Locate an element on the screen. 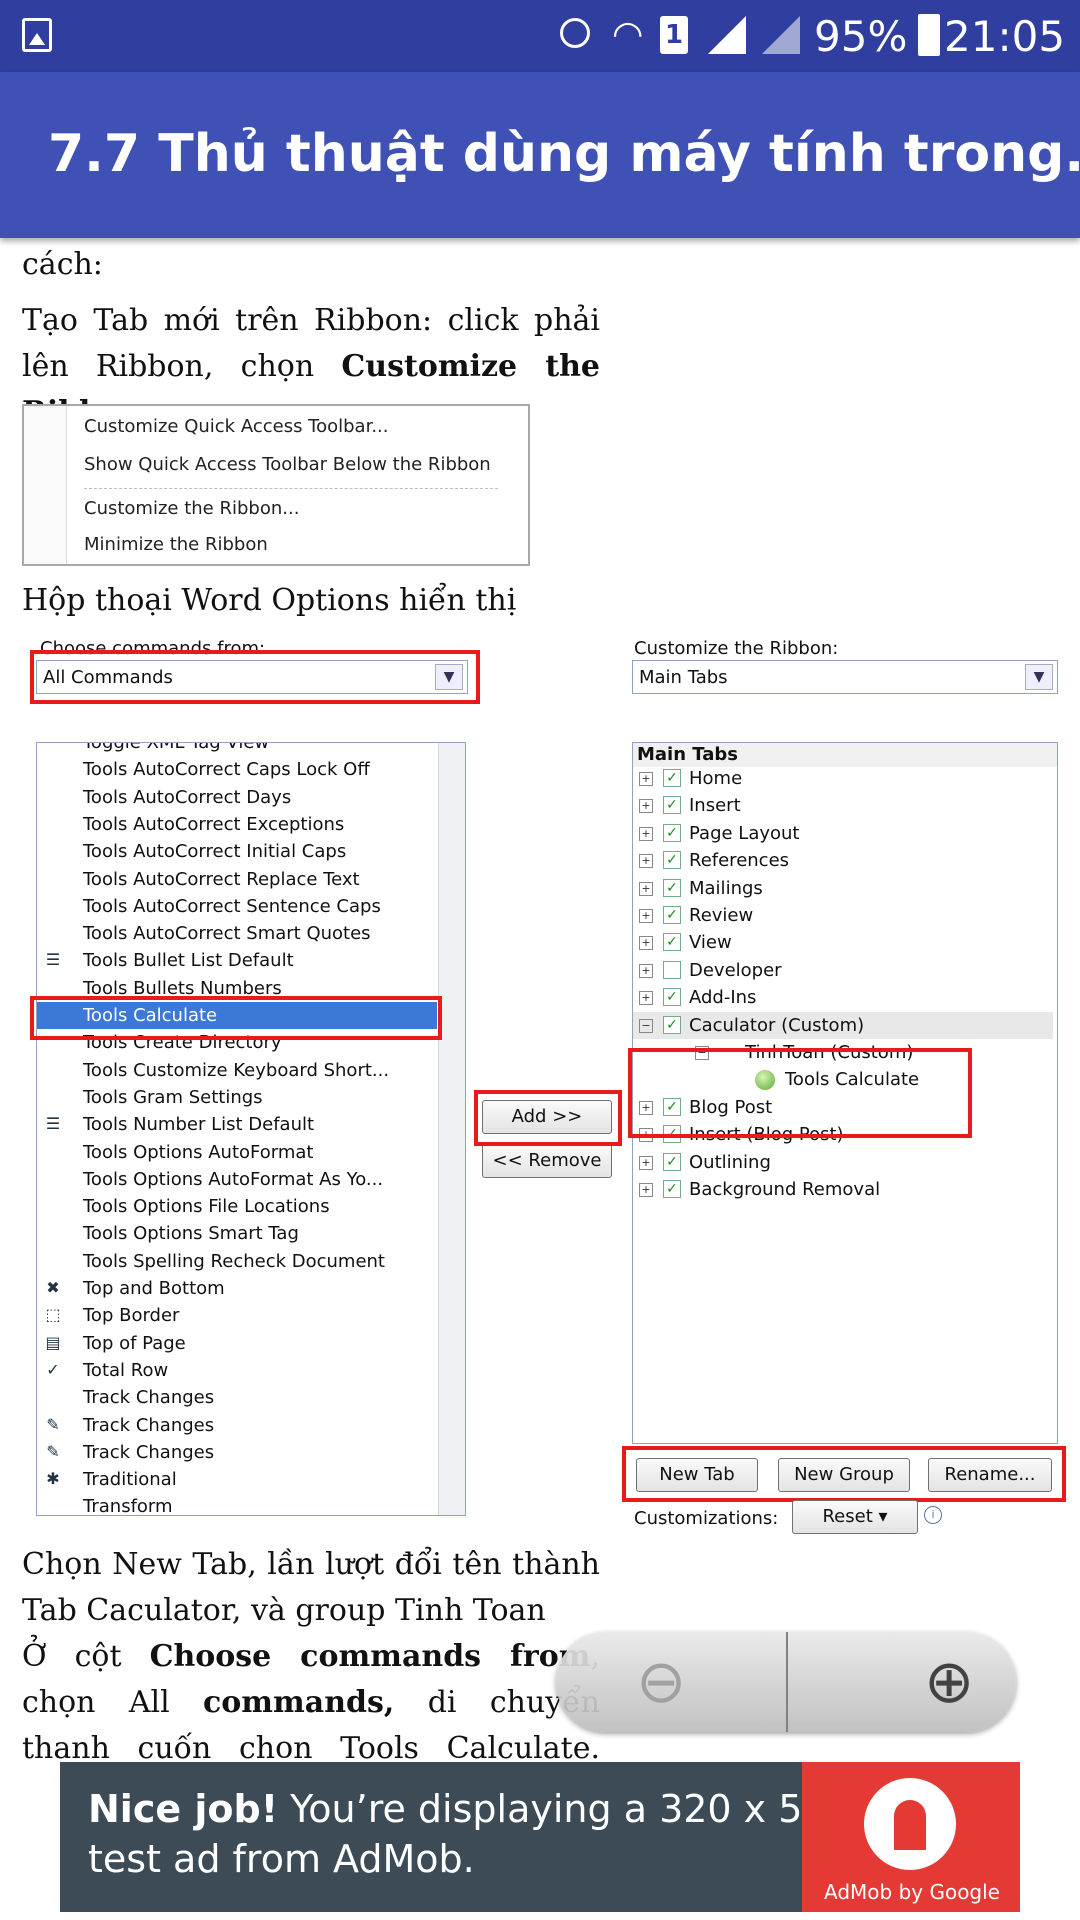  tree-label: View is located at coordinates (710, 943).